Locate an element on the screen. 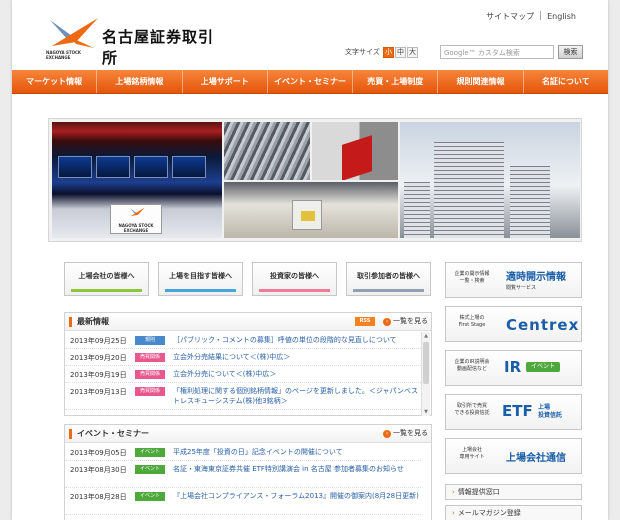 Image resolution: width=620 pixels, height=520 pixels. red-wall is located at coordinates (357, 157).